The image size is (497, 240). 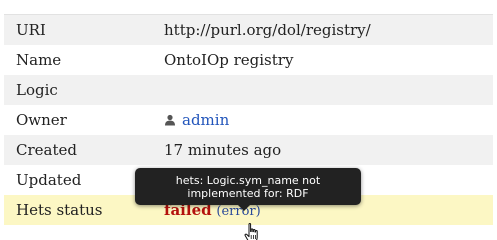 I want to click on tooltip-line-1: hets: Logic.sym_name not, so click(x=248, y=180).